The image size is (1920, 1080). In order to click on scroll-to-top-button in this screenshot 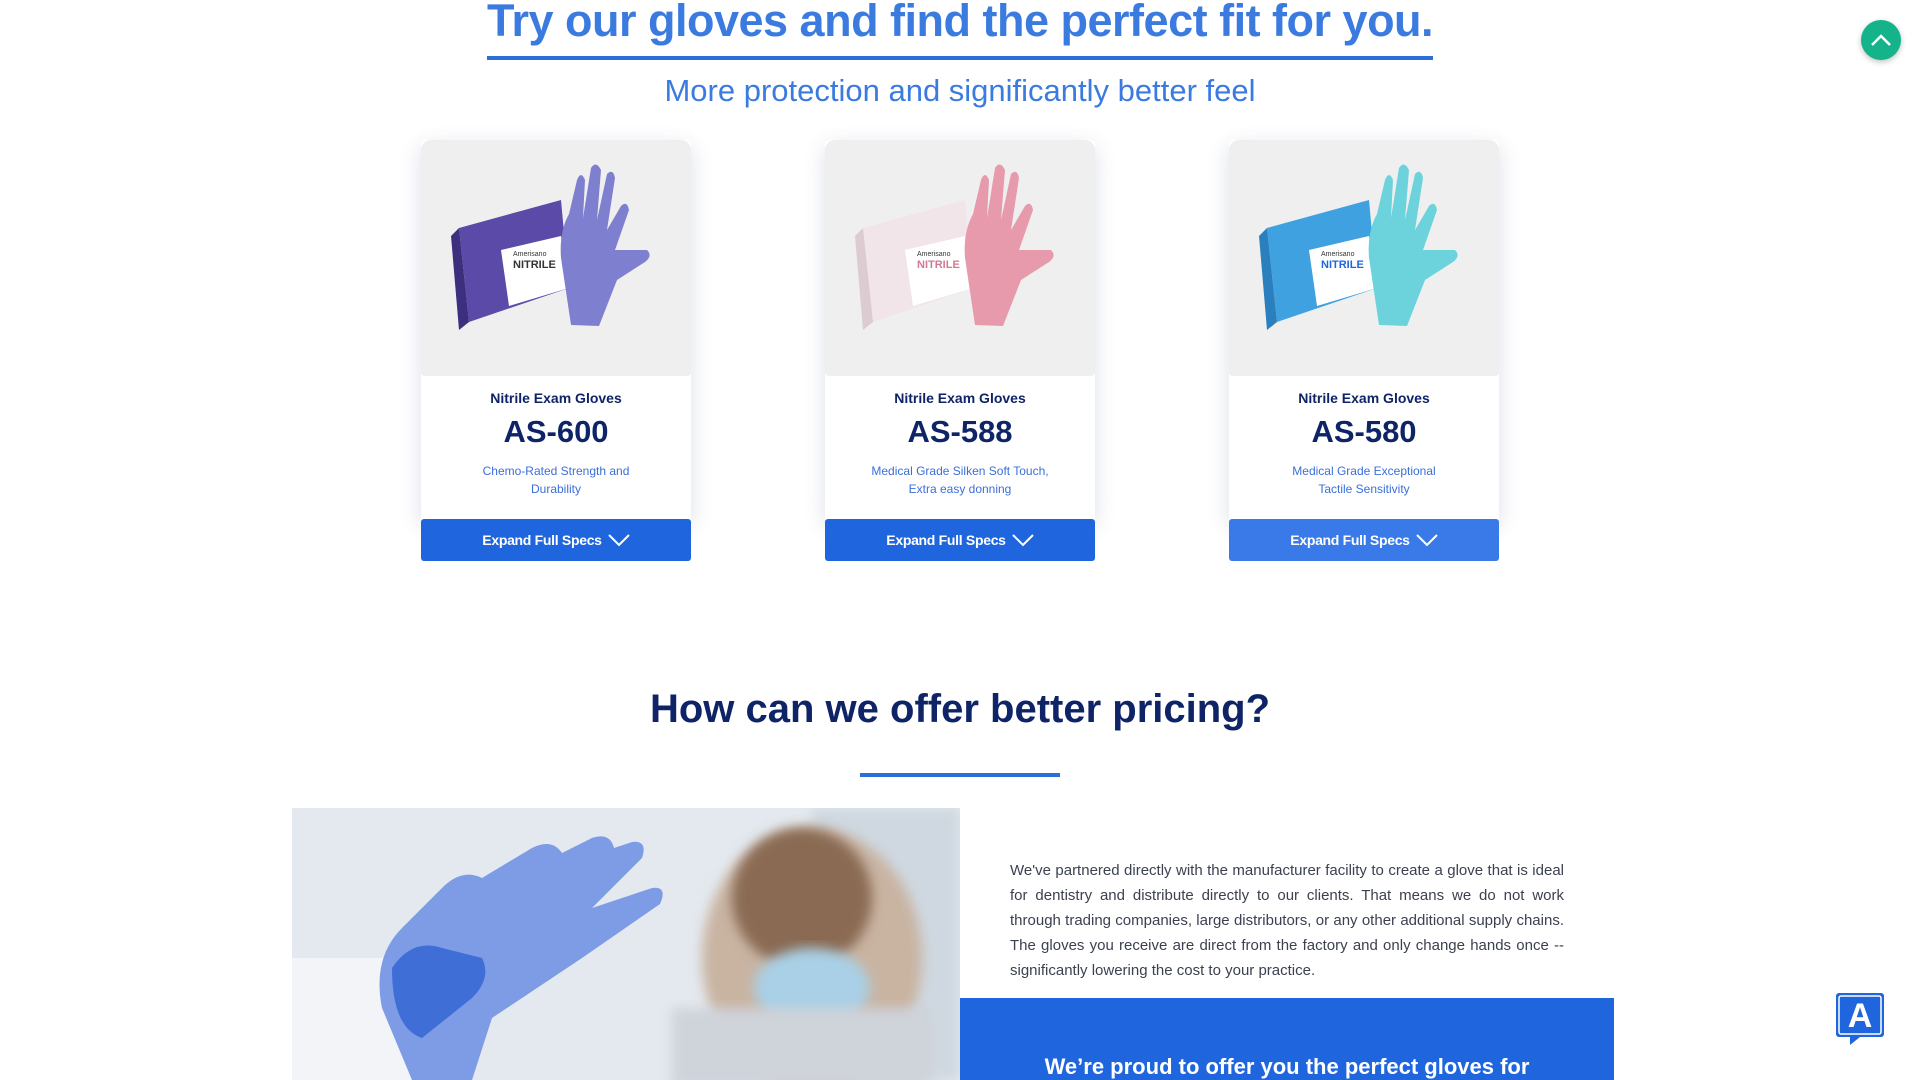, I will do `click(1881, 40)`.